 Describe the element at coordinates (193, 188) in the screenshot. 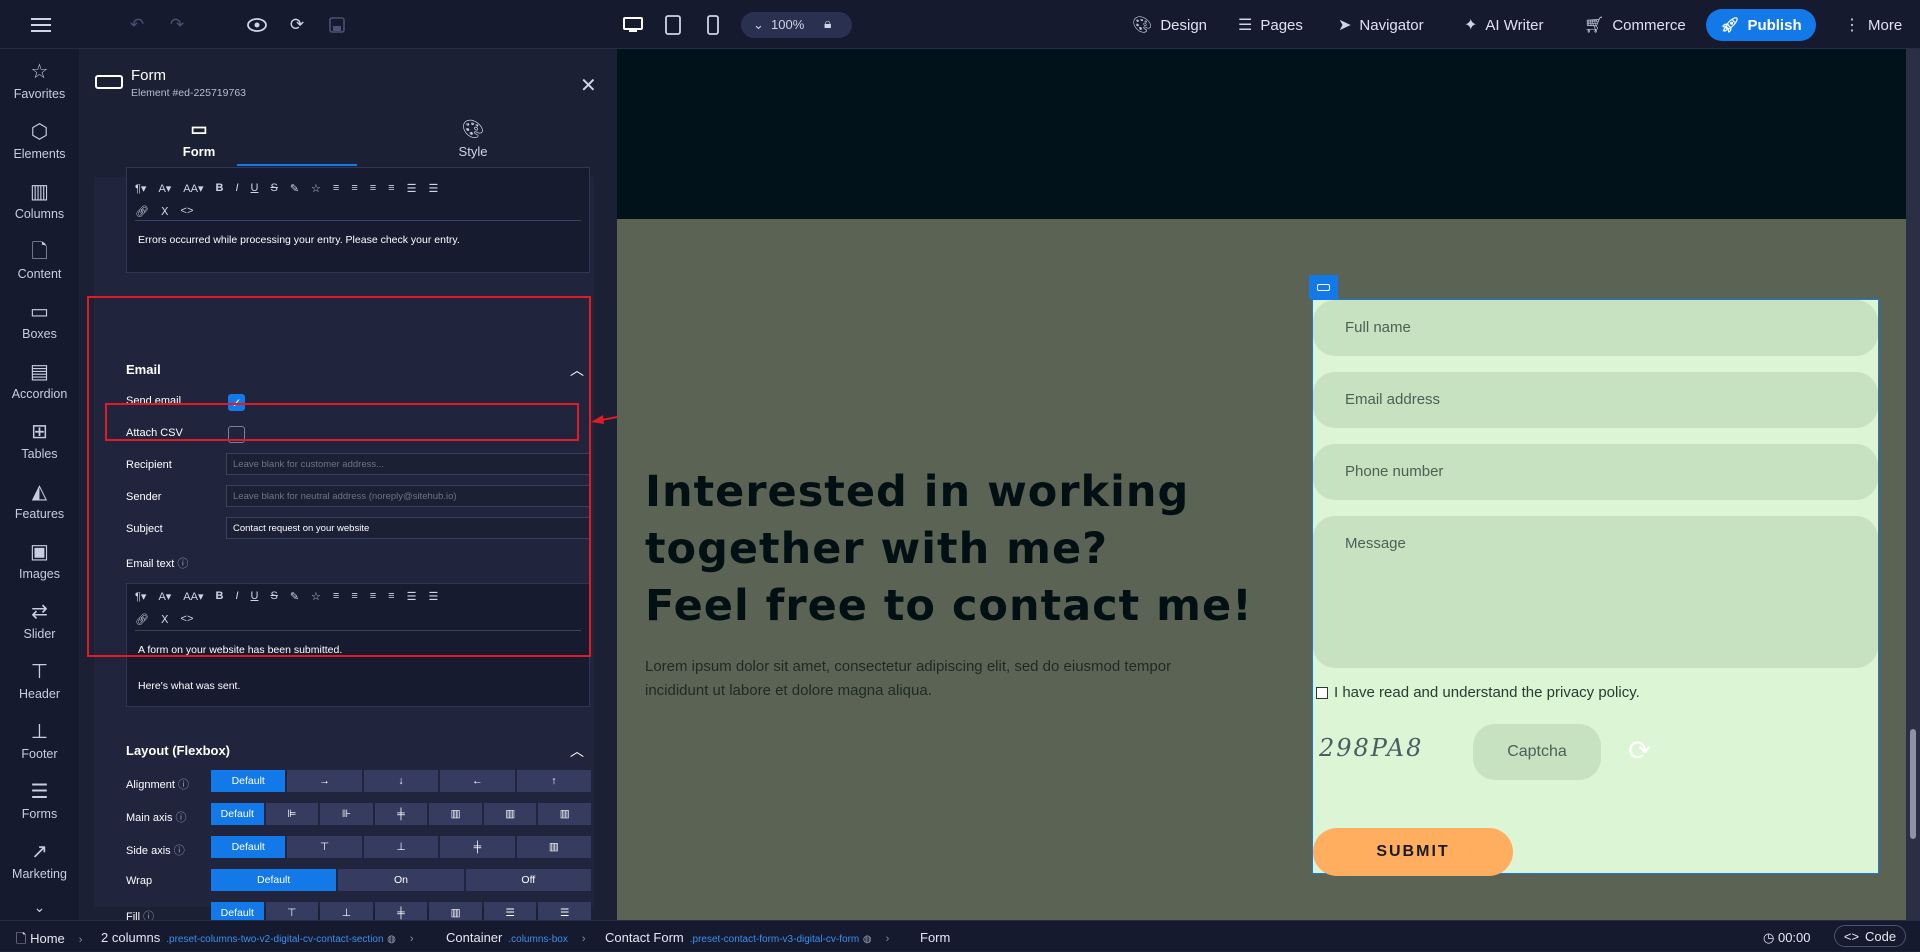

I see `font-size-icon: AA▾` at that location.